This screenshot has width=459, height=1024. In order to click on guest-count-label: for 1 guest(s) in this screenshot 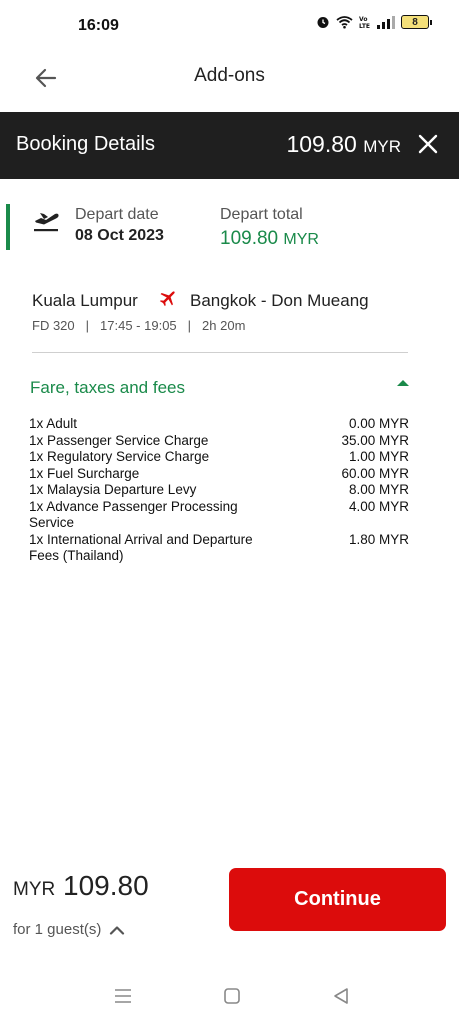, I will do `click(57, 929)`.